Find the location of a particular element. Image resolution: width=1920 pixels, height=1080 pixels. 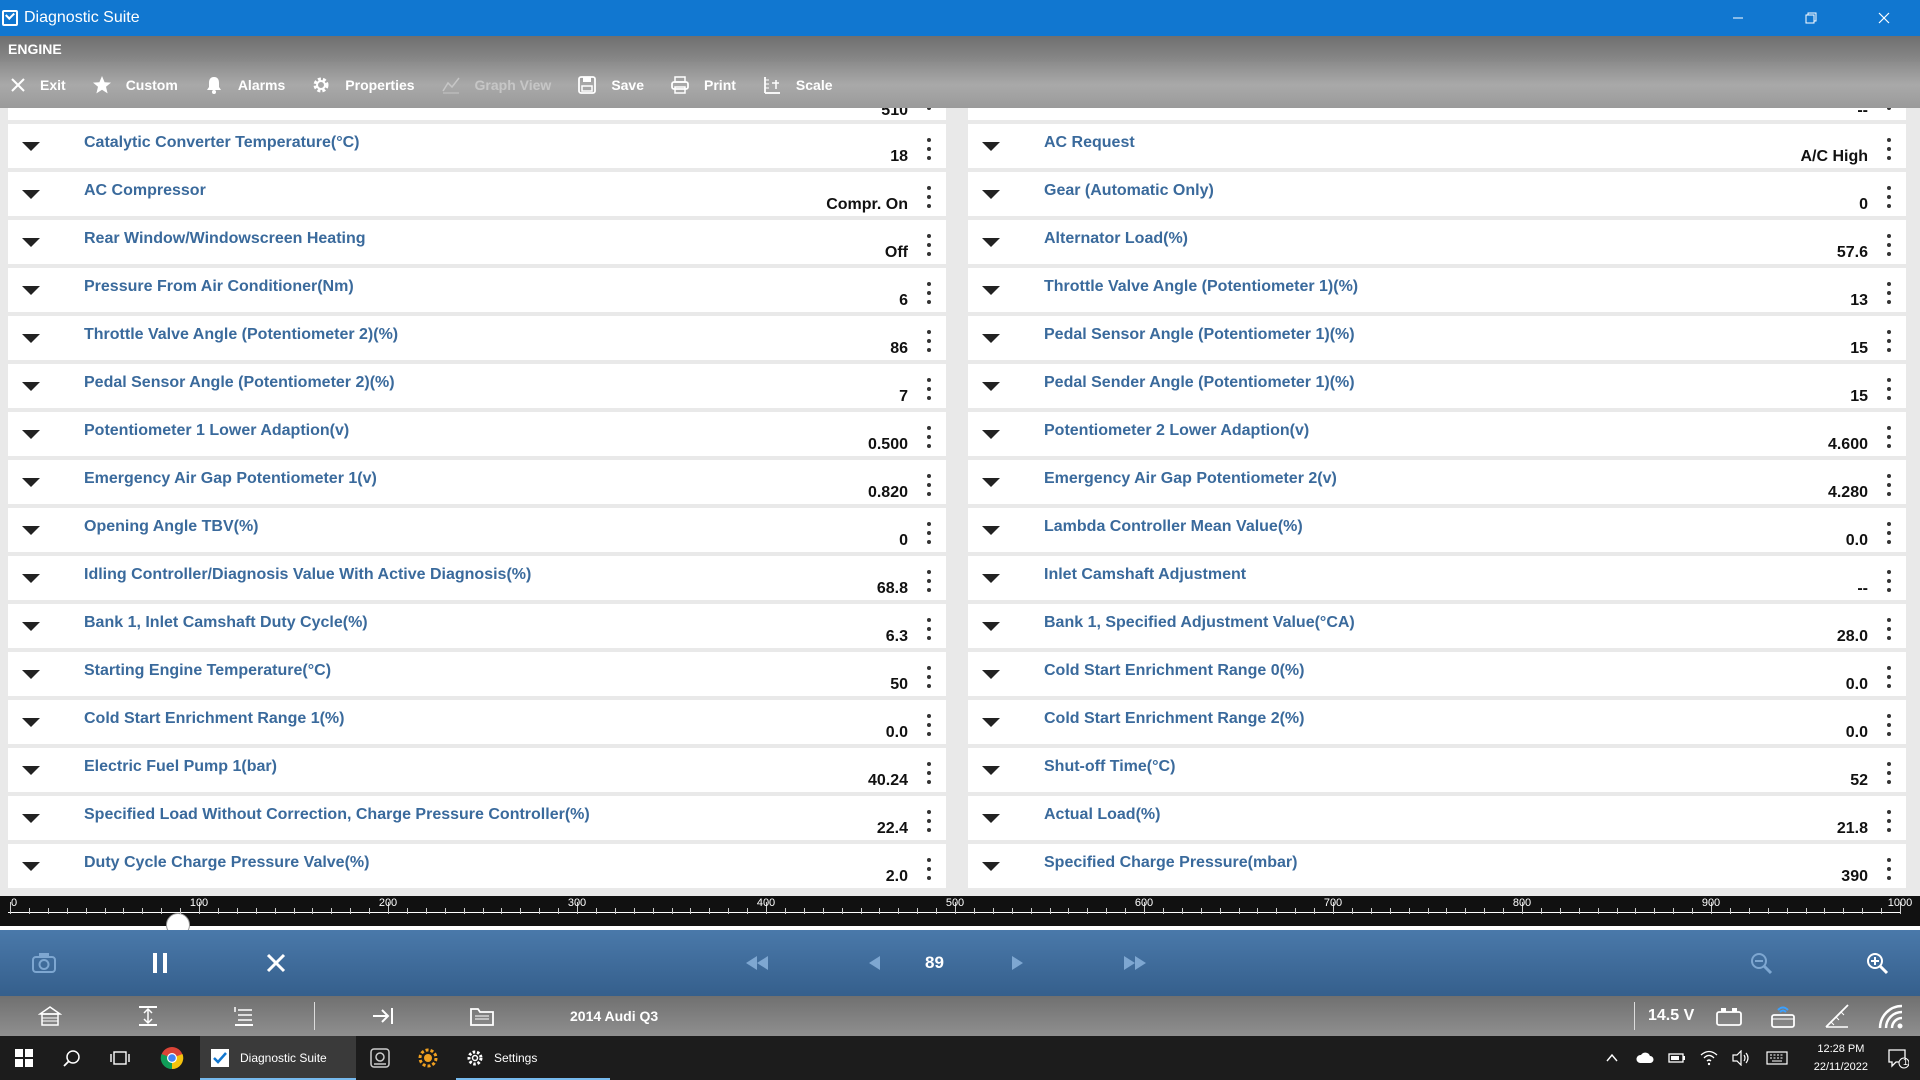

import-button is located at coordinates (384, 1016).